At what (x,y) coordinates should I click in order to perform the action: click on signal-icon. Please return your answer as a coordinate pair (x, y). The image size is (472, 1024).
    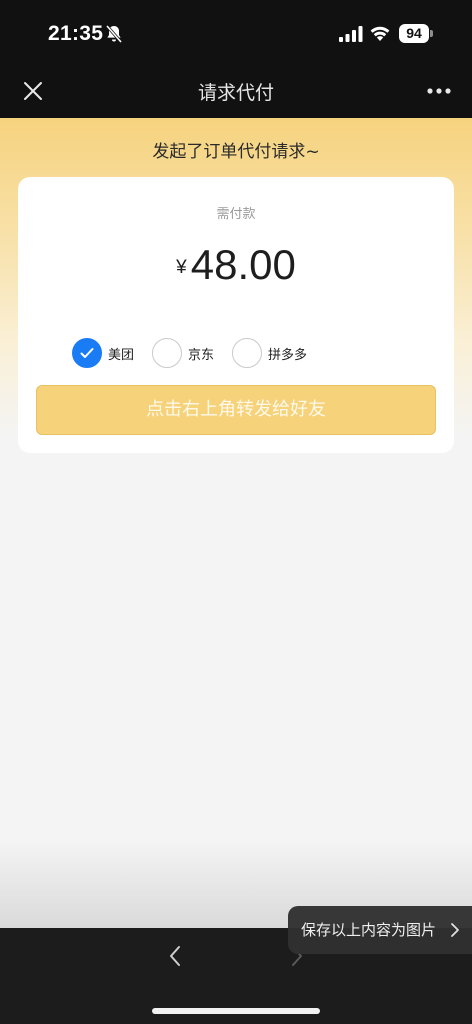
    Looking at the image, I should click on (351, 34).